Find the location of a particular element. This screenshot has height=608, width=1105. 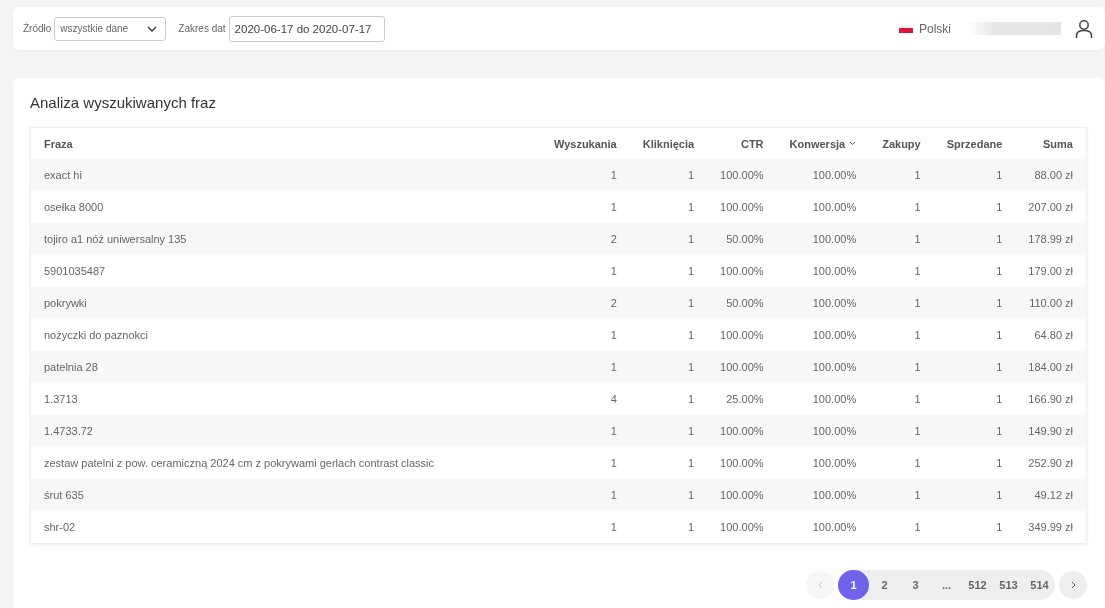

column-header: CTR is located at coordinates (742, 143).